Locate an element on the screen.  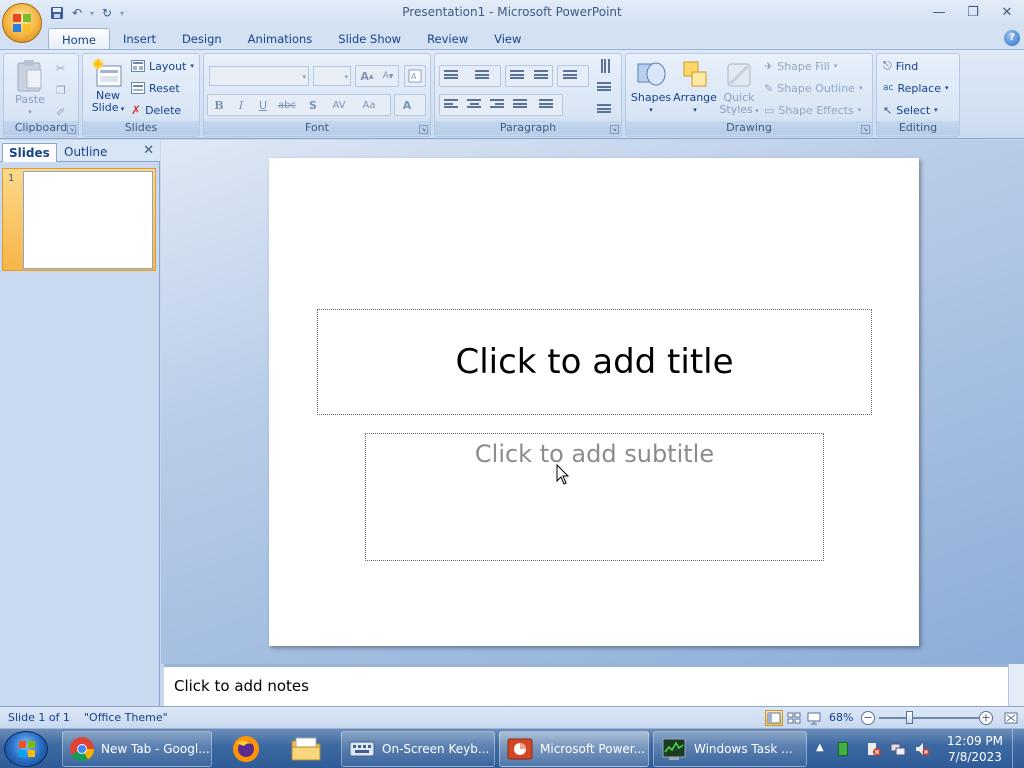
bullets-icon is located at coordinates (451, 76).